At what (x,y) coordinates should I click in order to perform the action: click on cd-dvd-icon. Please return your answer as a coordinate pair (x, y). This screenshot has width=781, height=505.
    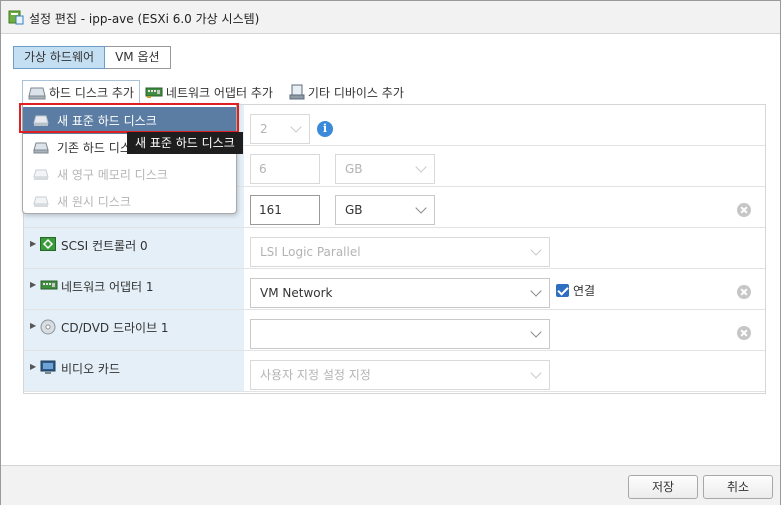
    Looking at the image, I should click on (48, 328).